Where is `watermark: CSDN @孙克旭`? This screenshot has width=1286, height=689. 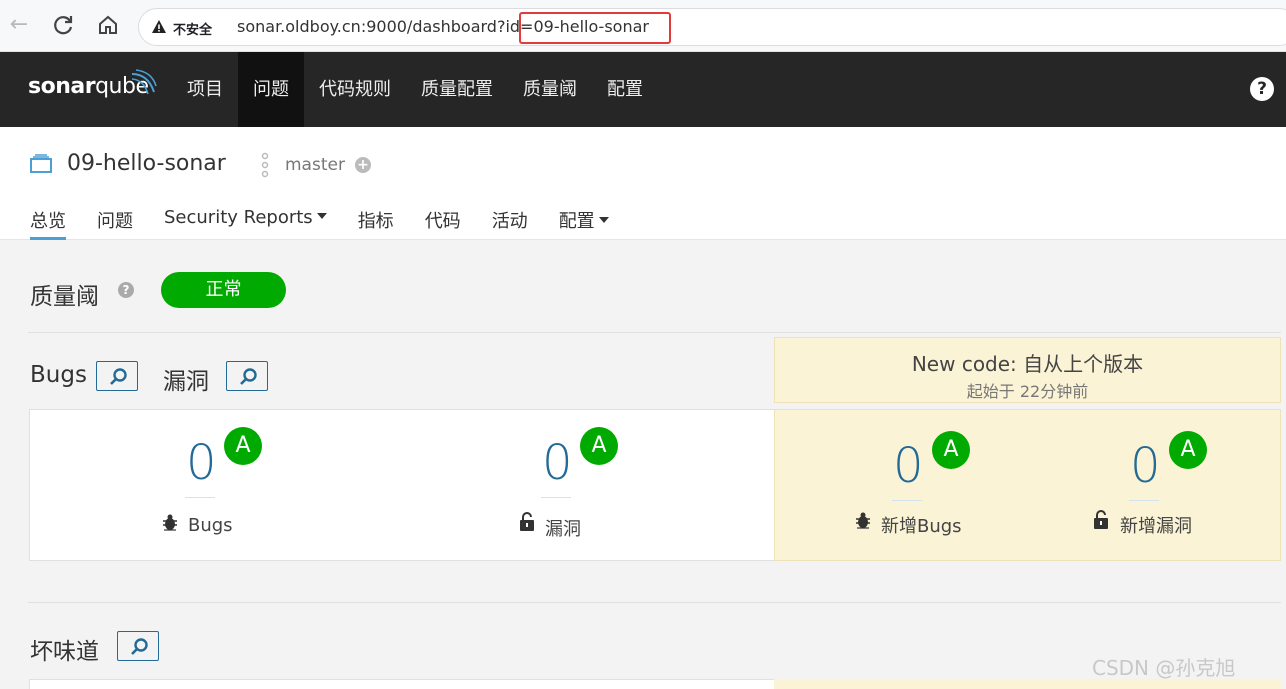 watermark: CSDN @孙克旭 is located at coordinates (1164, 668).